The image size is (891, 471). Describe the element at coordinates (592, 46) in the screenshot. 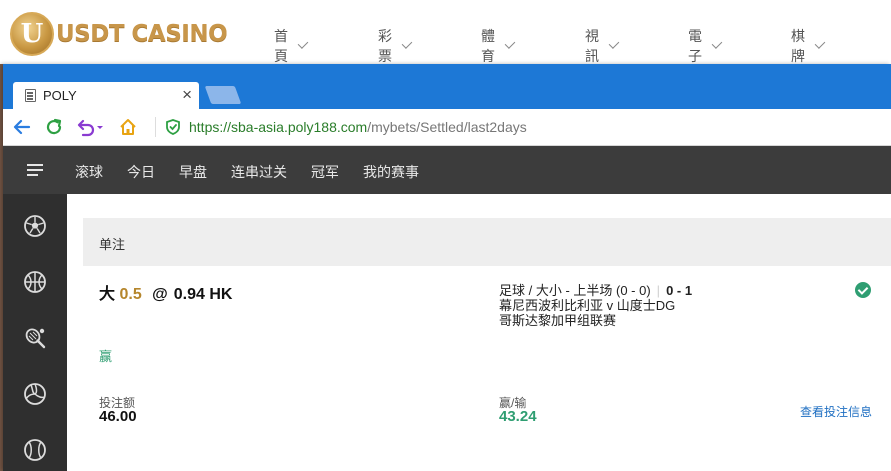

I see `nav-label: 視訊` at that location.